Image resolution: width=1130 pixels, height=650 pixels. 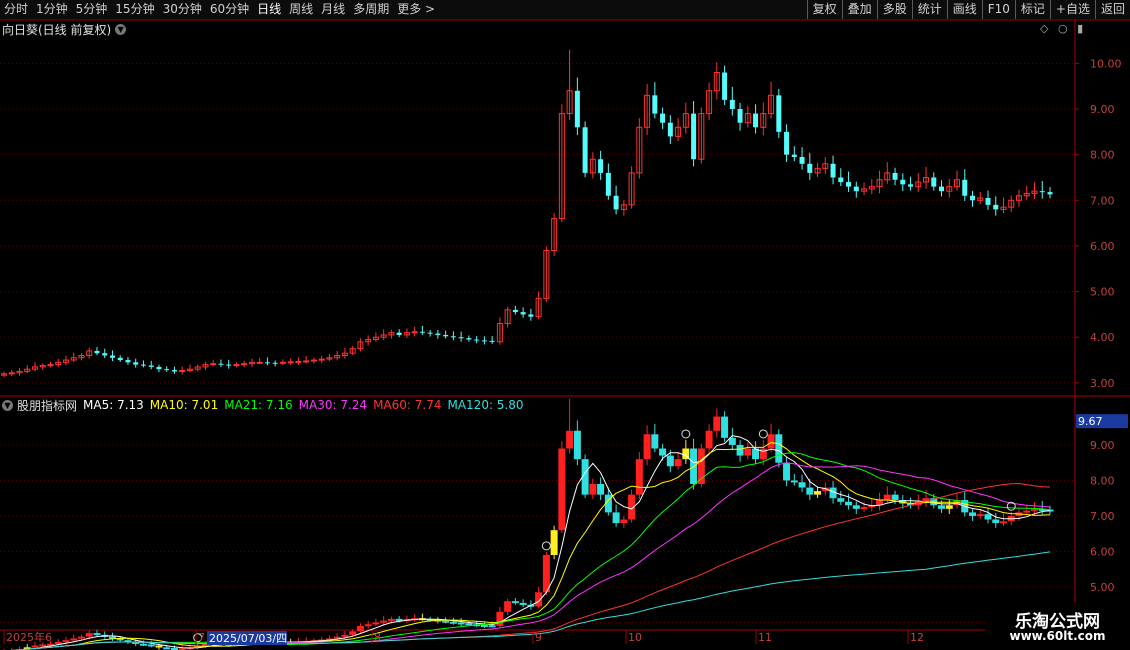 I want to click on circle-icon: ○, so click(x=1063, y=28).